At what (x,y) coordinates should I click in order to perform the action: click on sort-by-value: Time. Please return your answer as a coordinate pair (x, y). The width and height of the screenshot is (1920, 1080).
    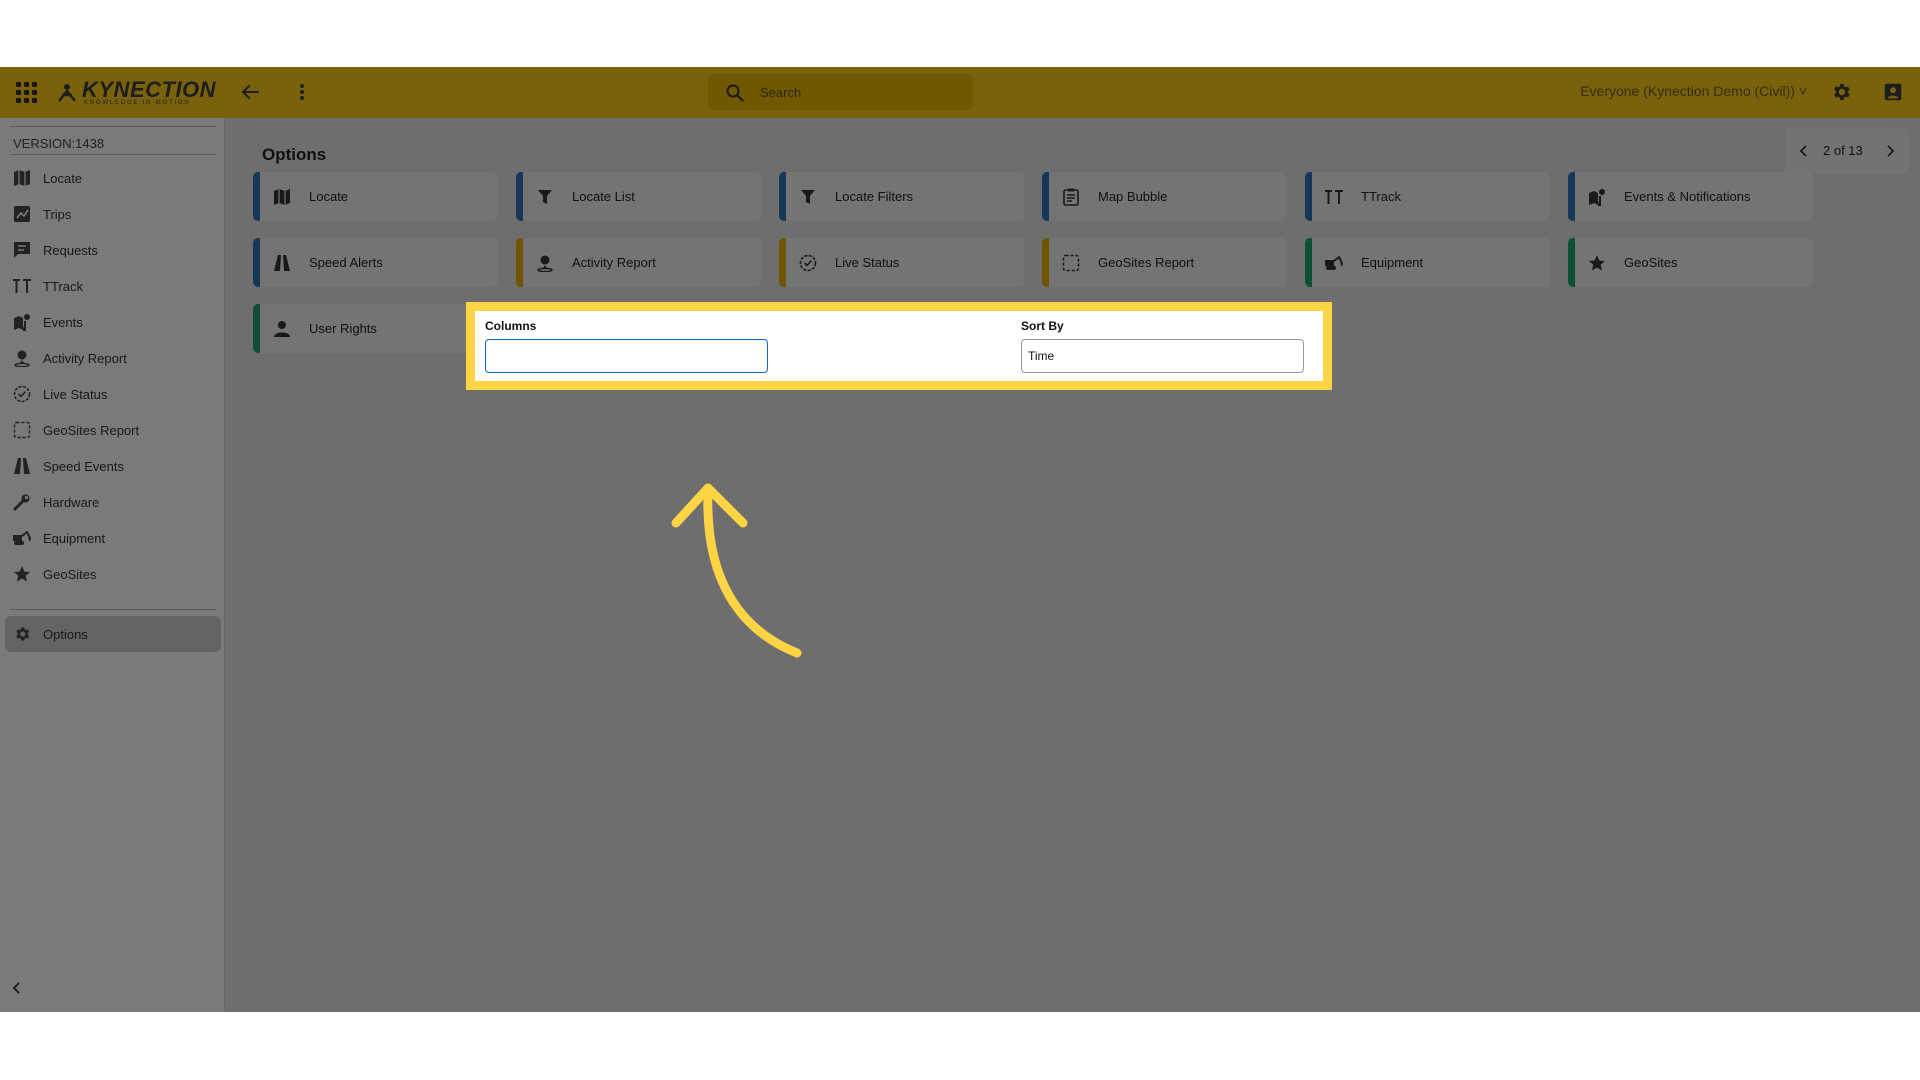
    Looking at the image, I should click on (1041, 356).